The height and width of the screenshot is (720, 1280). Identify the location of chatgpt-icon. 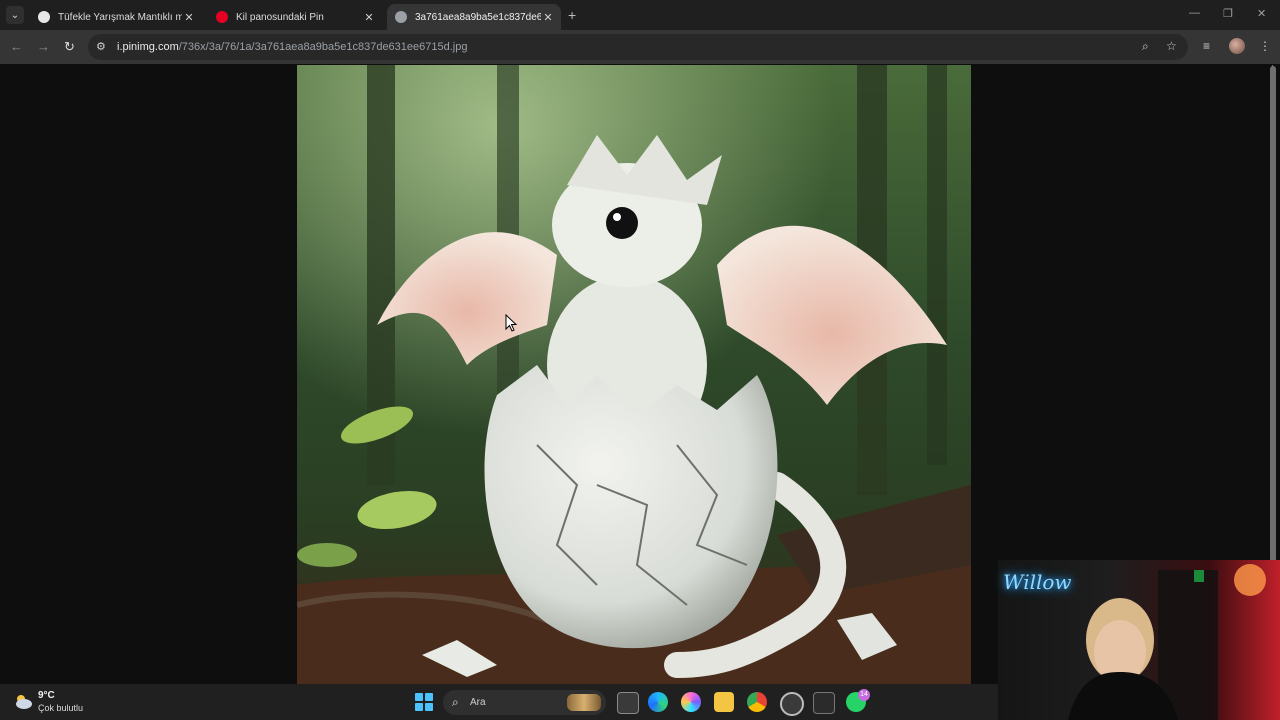
(44, 17).